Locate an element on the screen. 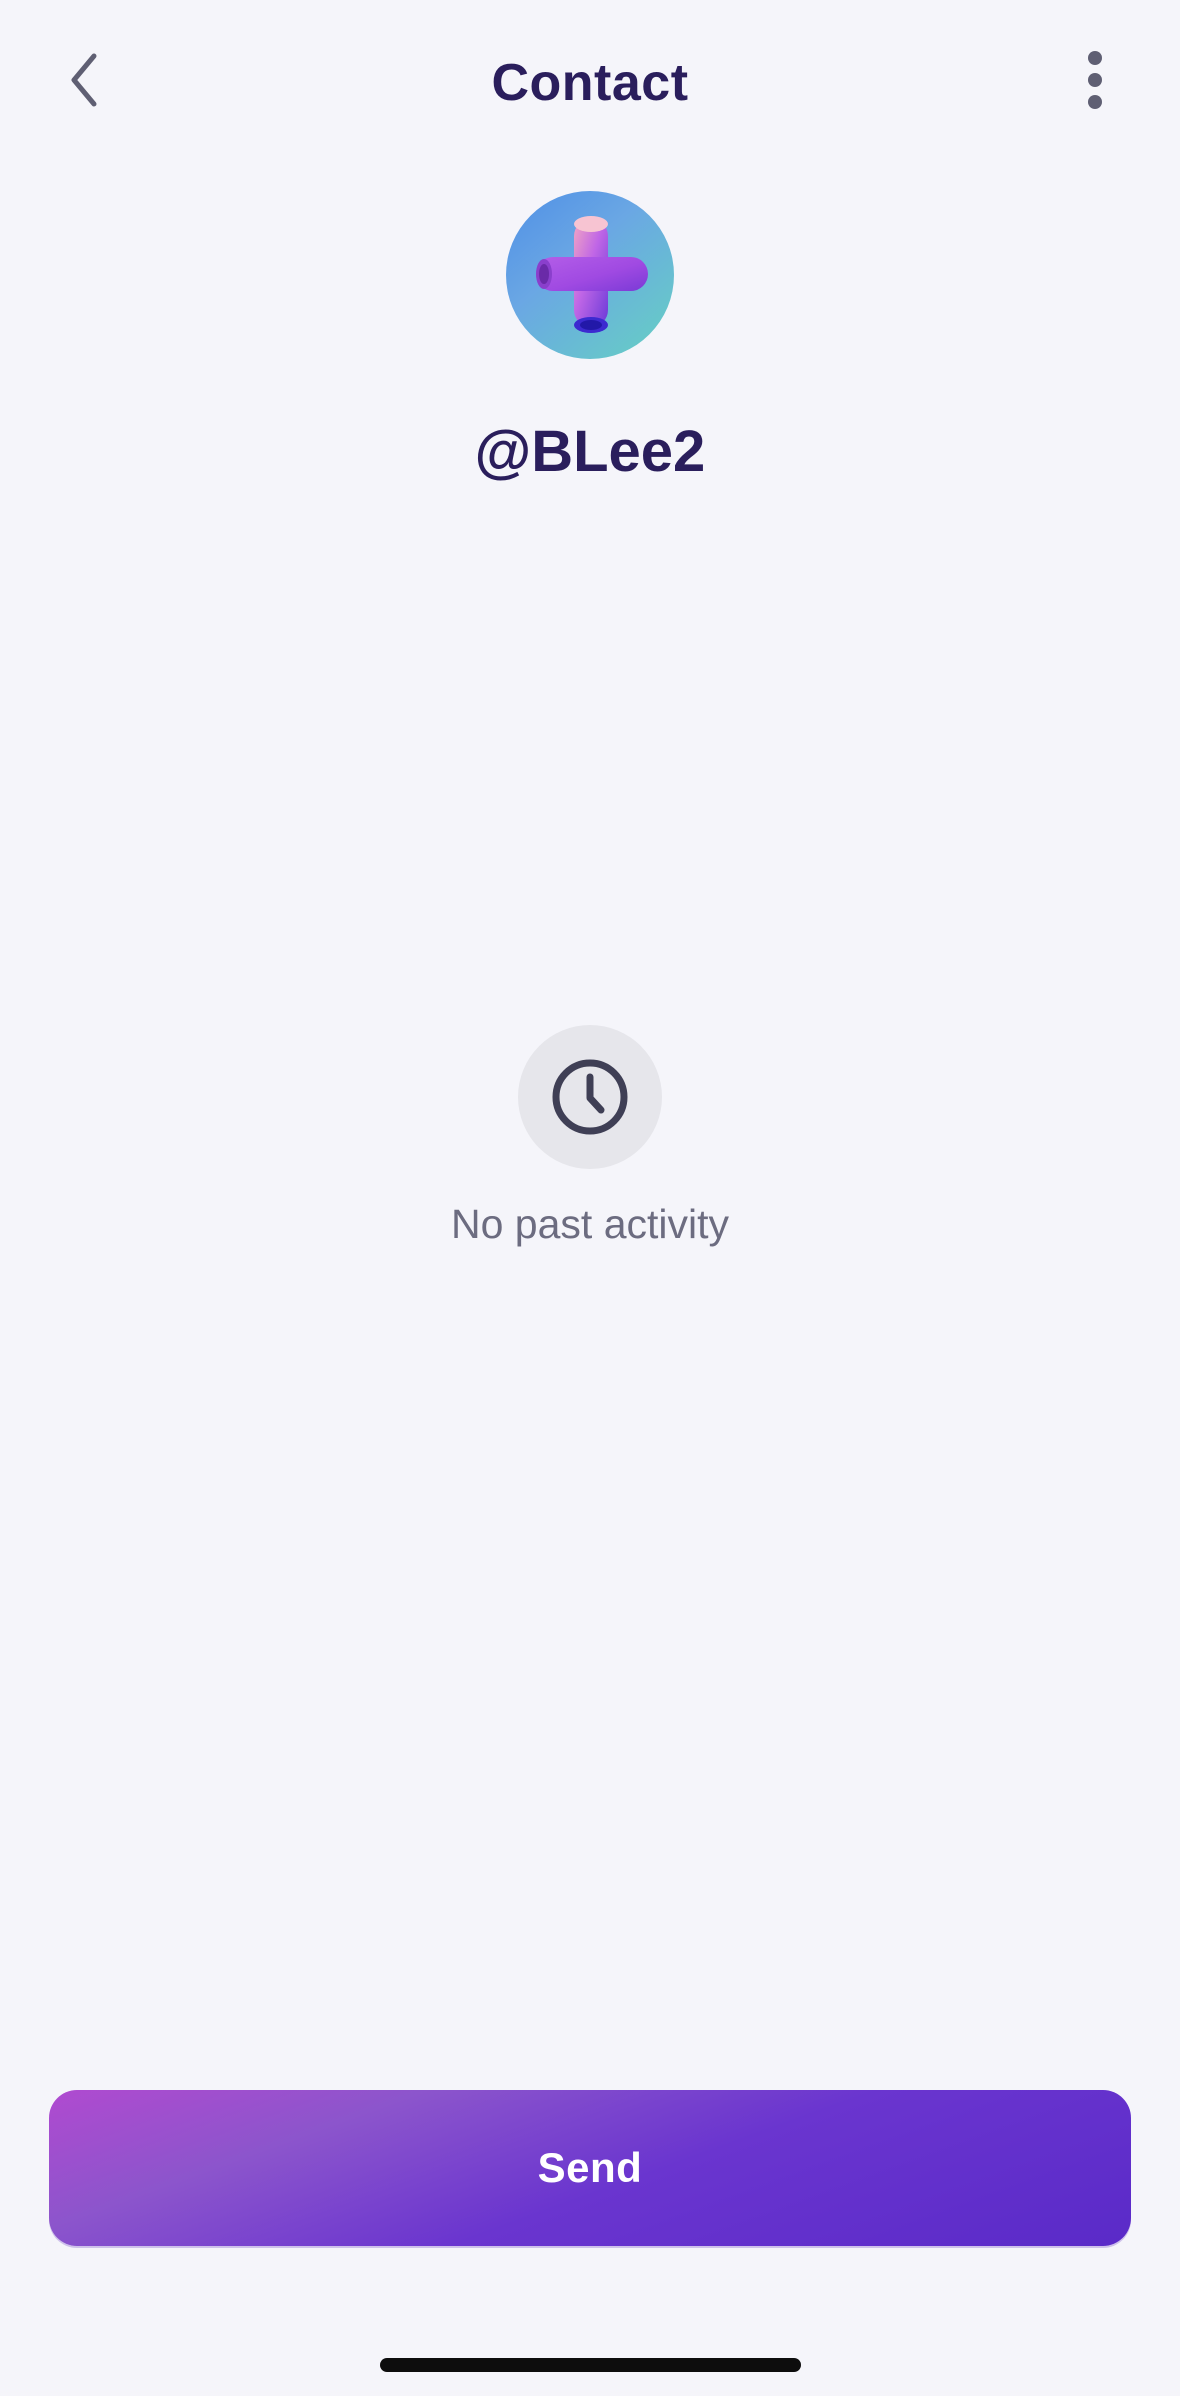 The width and height of the screenshot is (1180, 2396). more-vertical-icon is located at coordinates (1095, 80).